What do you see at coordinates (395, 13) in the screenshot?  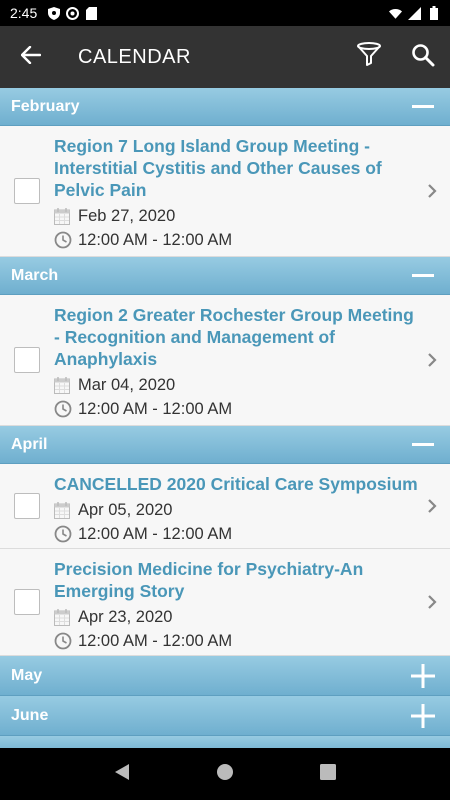 I see `wifi-icon` at bounding box center [395, 13].